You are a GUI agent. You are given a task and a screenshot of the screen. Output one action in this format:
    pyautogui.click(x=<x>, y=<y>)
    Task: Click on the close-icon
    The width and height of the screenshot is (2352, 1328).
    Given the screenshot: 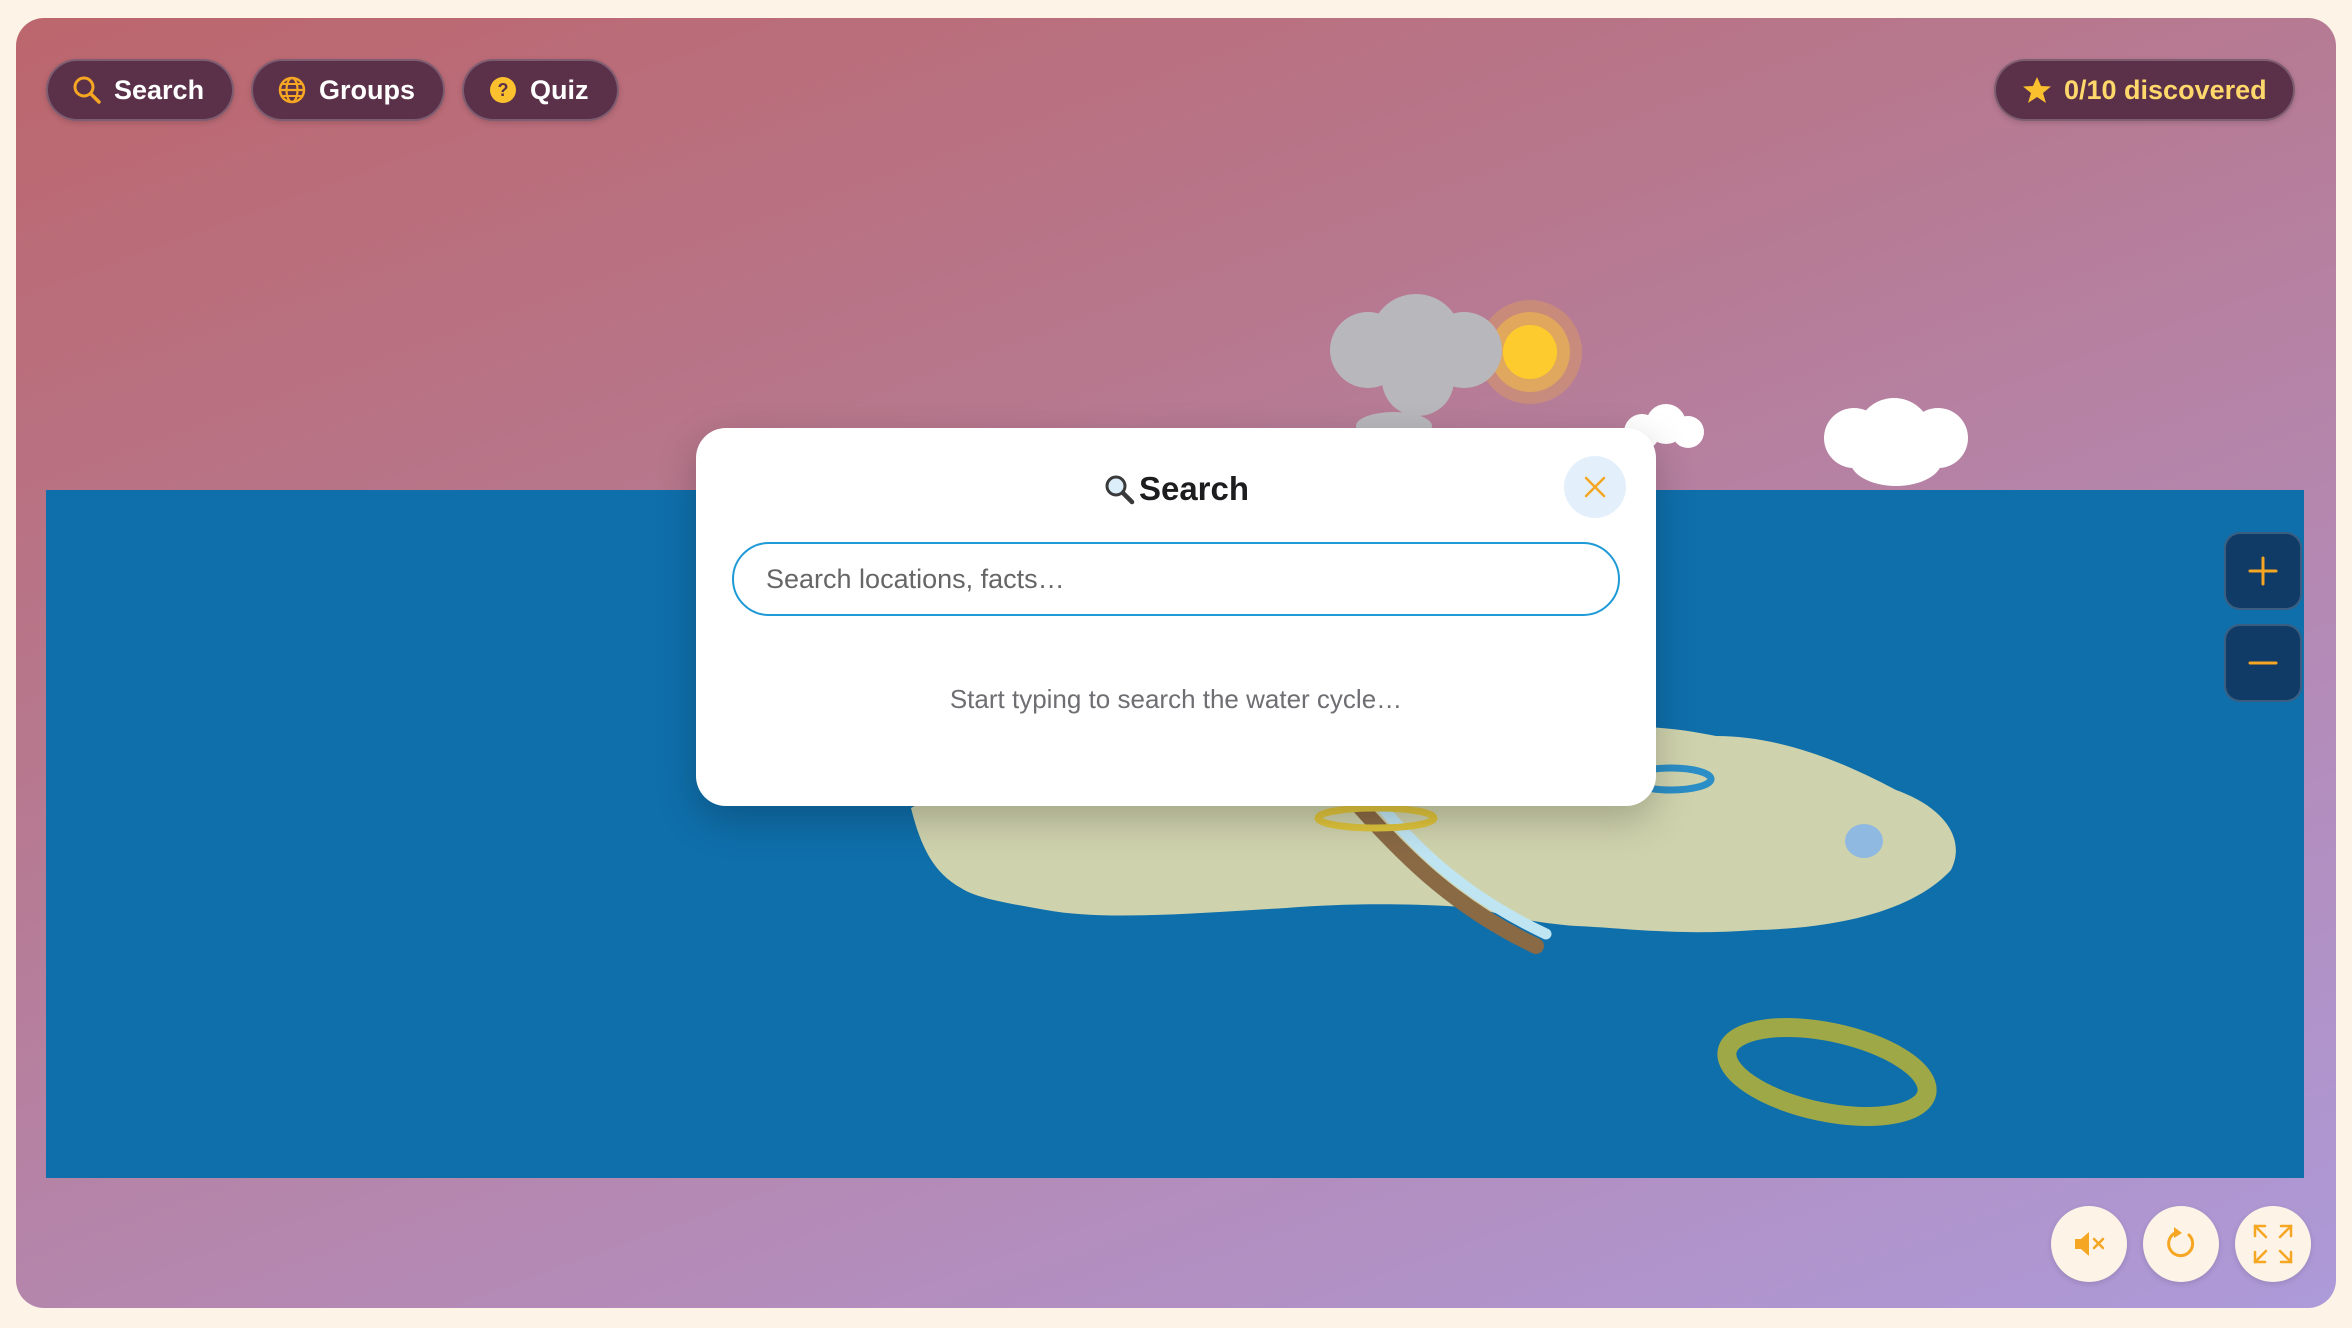 What is the action you would take?
    pyautogui.click(x=1595, y=487)
    